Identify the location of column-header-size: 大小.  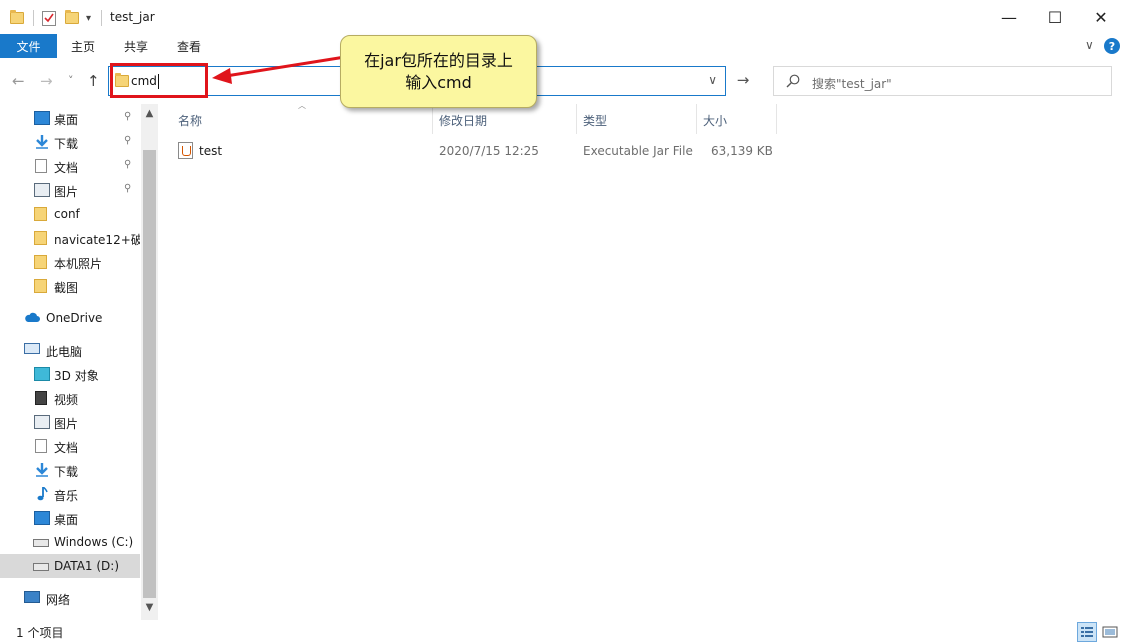
(715, 120).